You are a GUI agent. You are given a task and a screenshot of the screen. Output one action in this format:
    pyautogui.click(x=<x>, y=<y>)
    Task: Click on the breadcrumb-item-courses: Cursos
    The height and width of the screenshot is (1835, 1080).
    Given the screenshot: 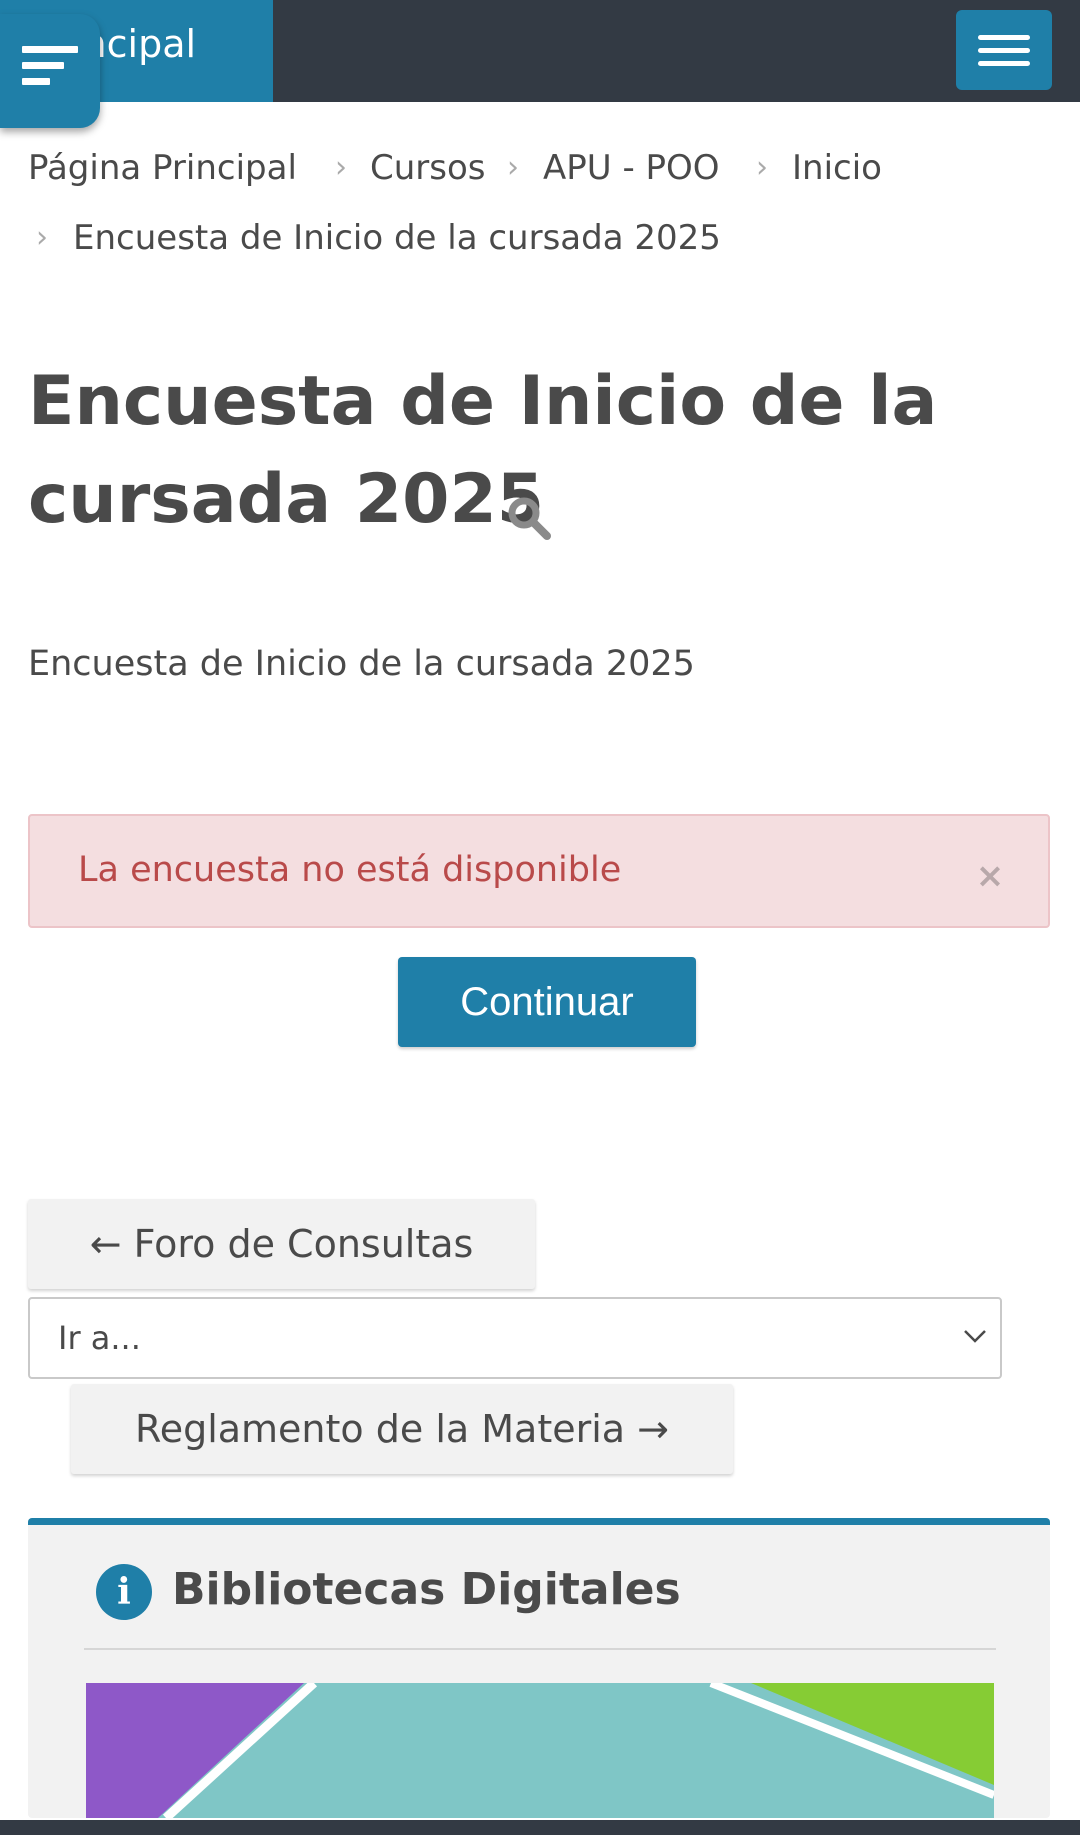 What is the action you would take?
    pyautogui.click(x=428, y=168)
    